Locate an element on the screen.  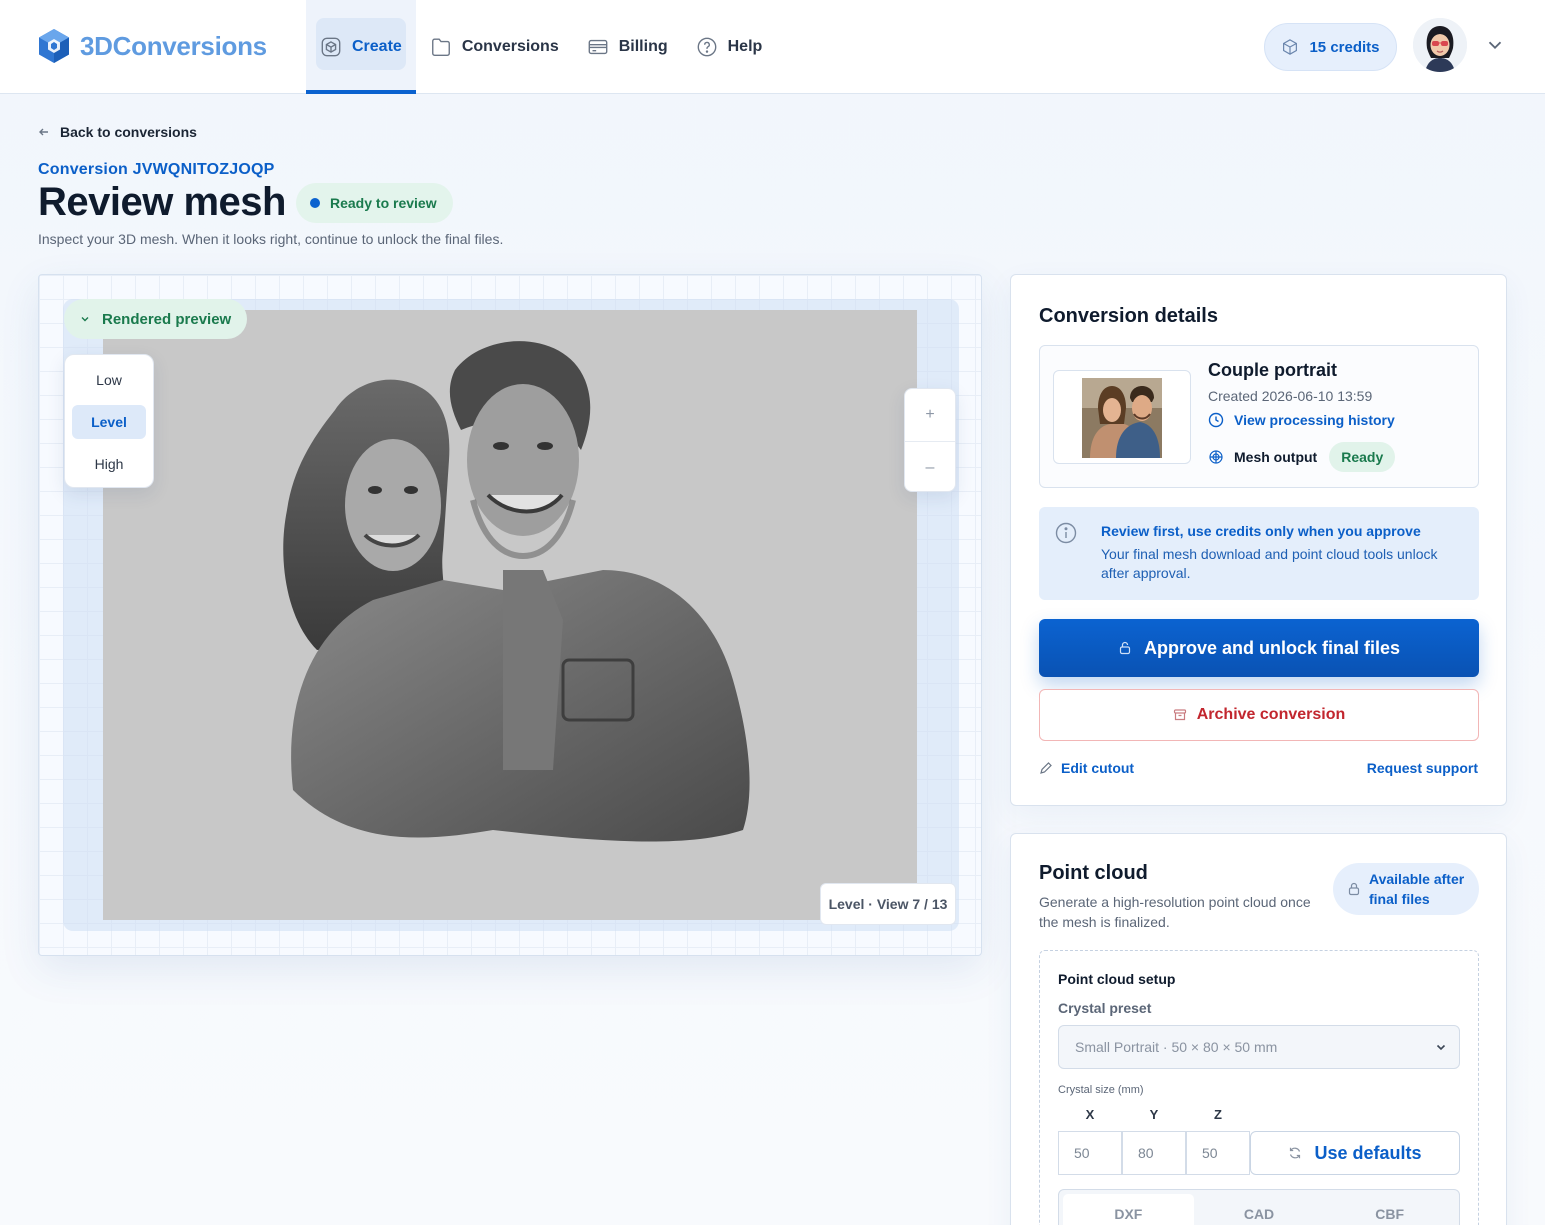
preset-value: Small Portrait · 50 × 80 × 50 mm is located at coordinates (1176, 1047).